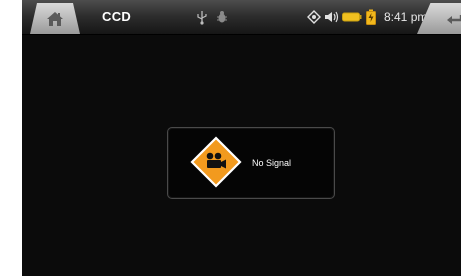 Image resolution: width=461 pixels, height=276 pixels. I want to click on clock: 8:41 pm, so click(406, 17).